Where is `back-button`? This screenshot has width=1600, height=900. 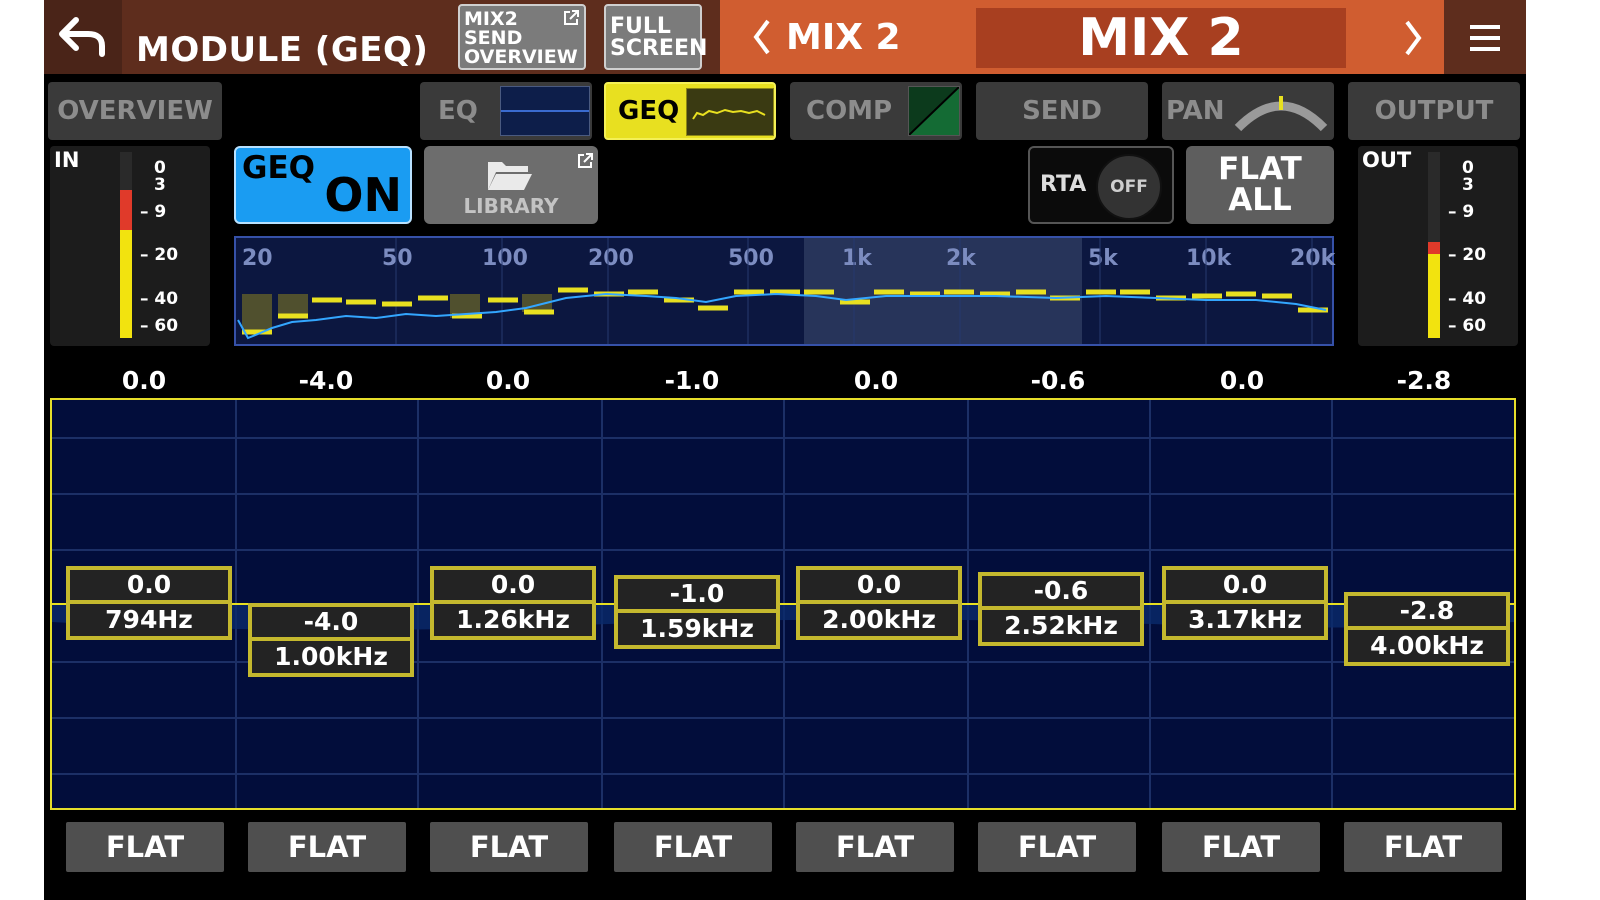 back-button is located at coordinates (83, 37).